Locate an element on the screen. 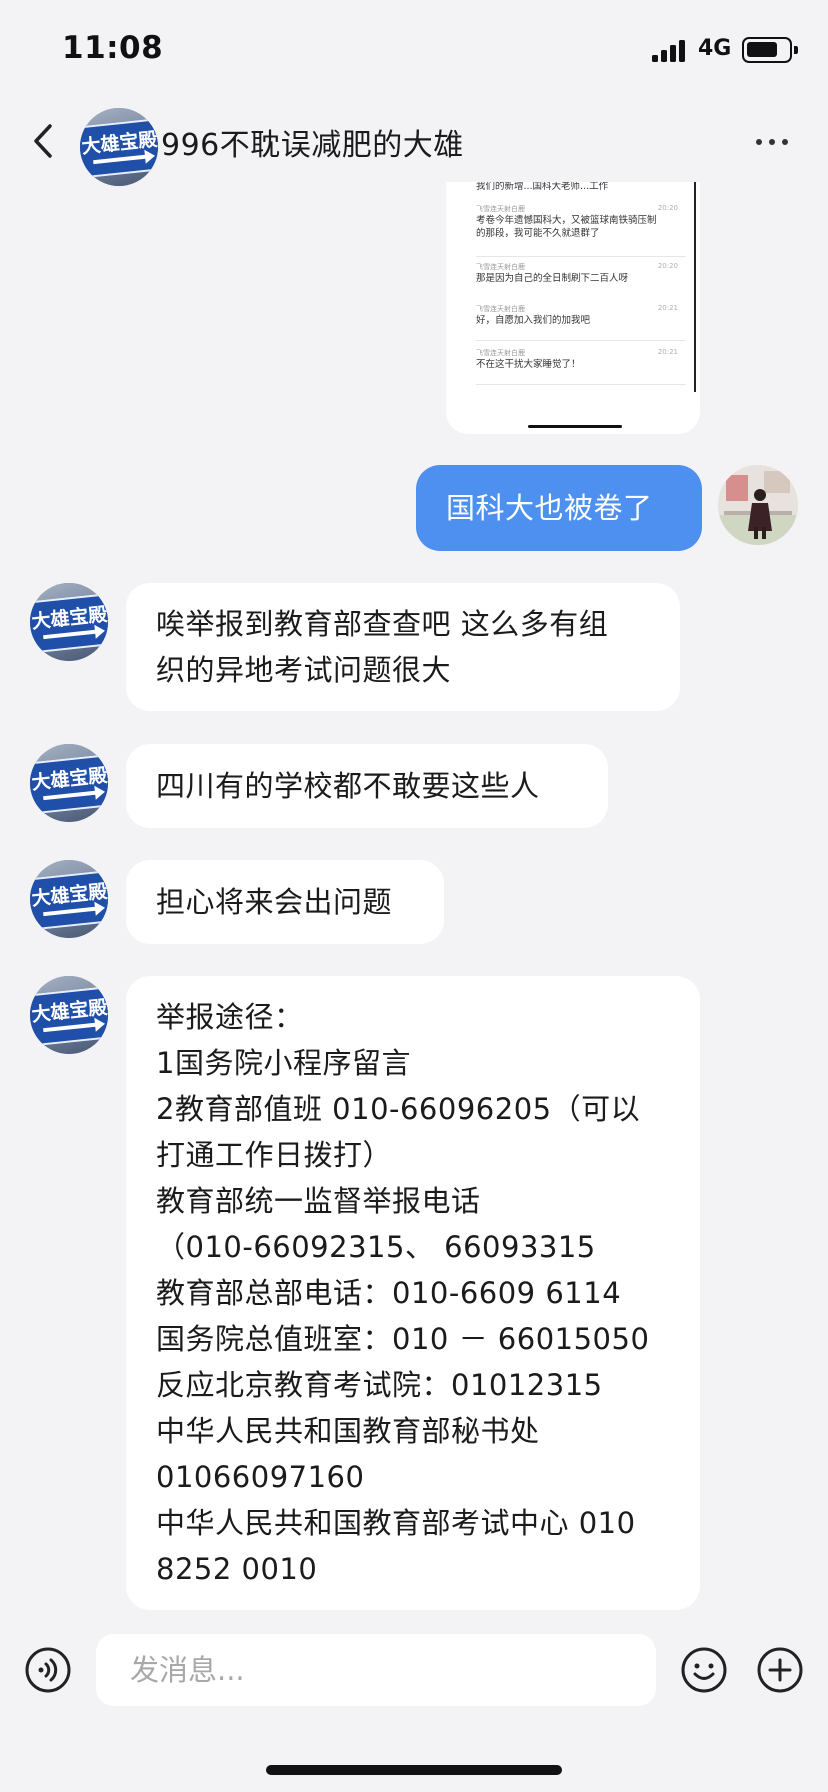 Image resolution: width=828 pixels, height=1792 pixels. chat-header: 大雄宝殿 996不耽误减肥的大雄 is located at coordinates (414, 143).